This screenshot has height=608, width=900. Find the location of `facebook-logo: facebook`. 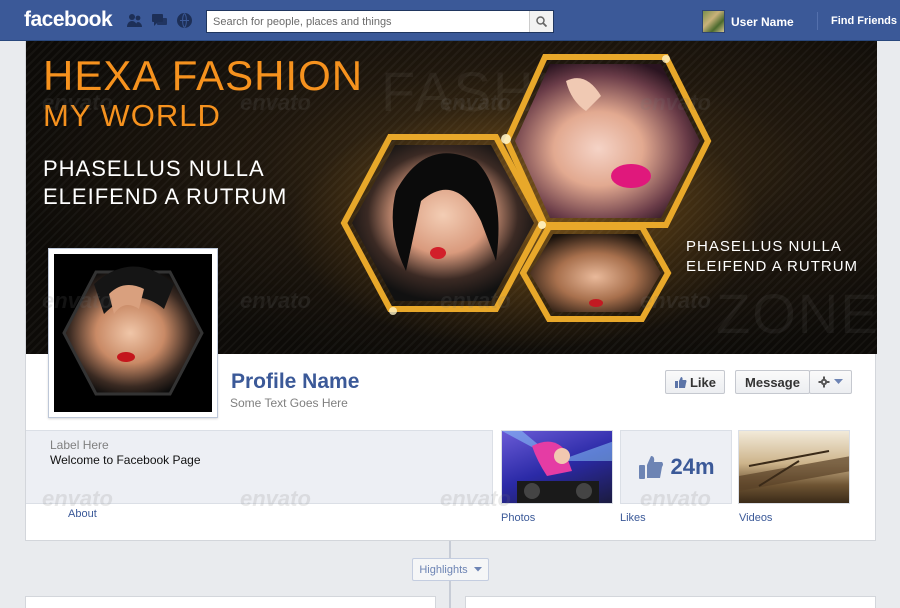

facebook-logo: facebook is located at coordinates (68, 20).